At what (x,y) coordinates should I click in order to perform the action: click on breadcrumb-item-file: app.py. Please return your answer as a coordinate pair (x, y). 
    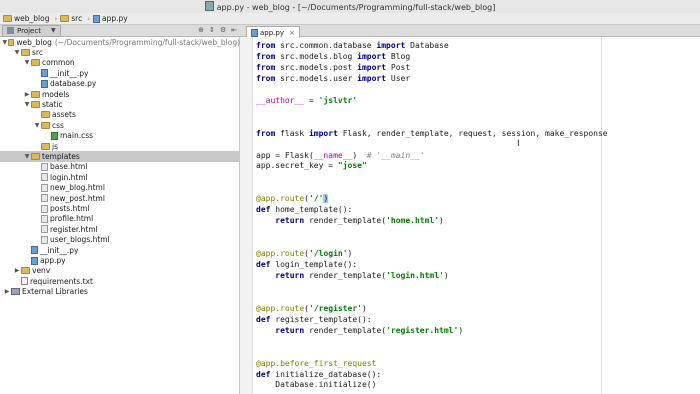
    Looking at the image, I should click on (110, 18).